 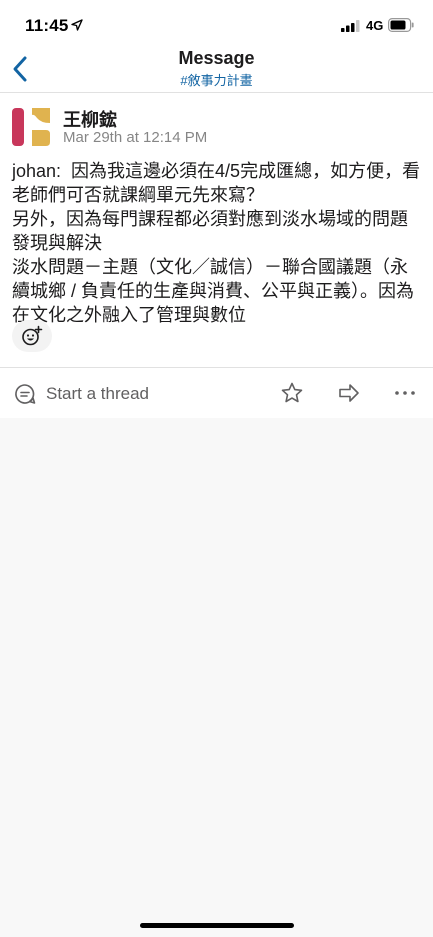 I want to click on page-title: Message, so click(x=216, y=58).